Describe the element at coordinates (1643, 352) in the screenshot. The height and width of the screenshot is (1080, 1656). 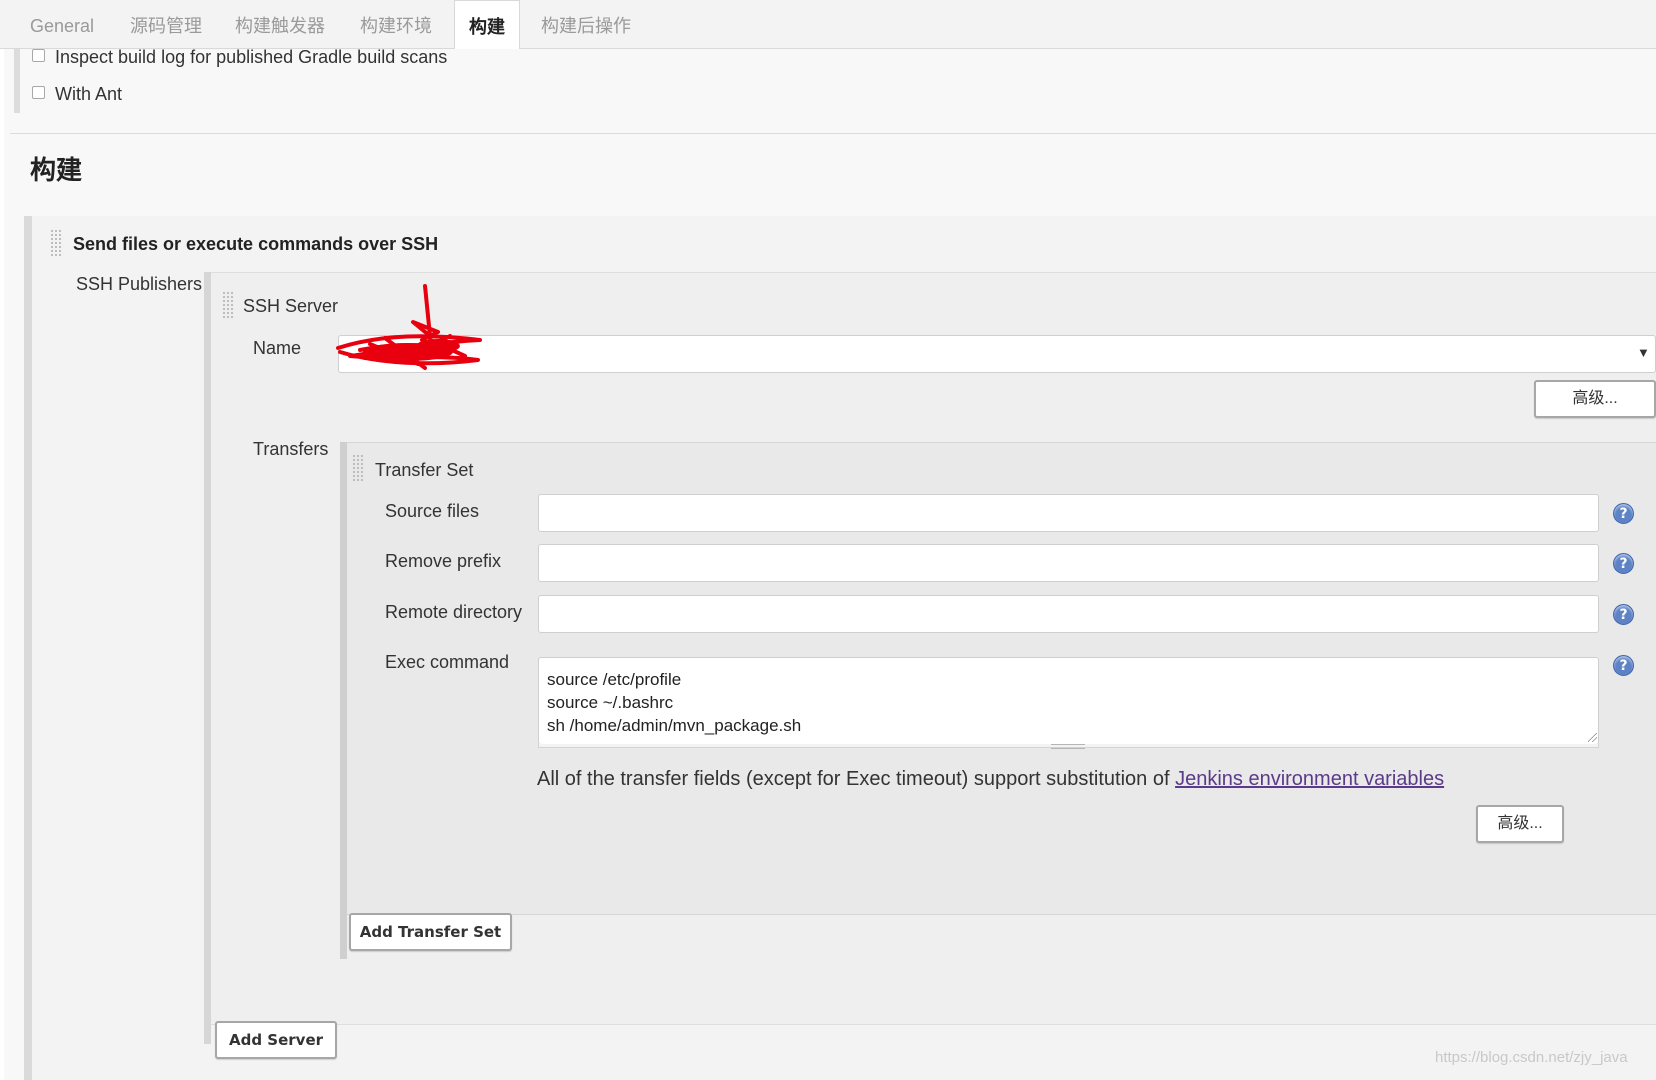
I see `chevron-down-icon: ▼` at that location.